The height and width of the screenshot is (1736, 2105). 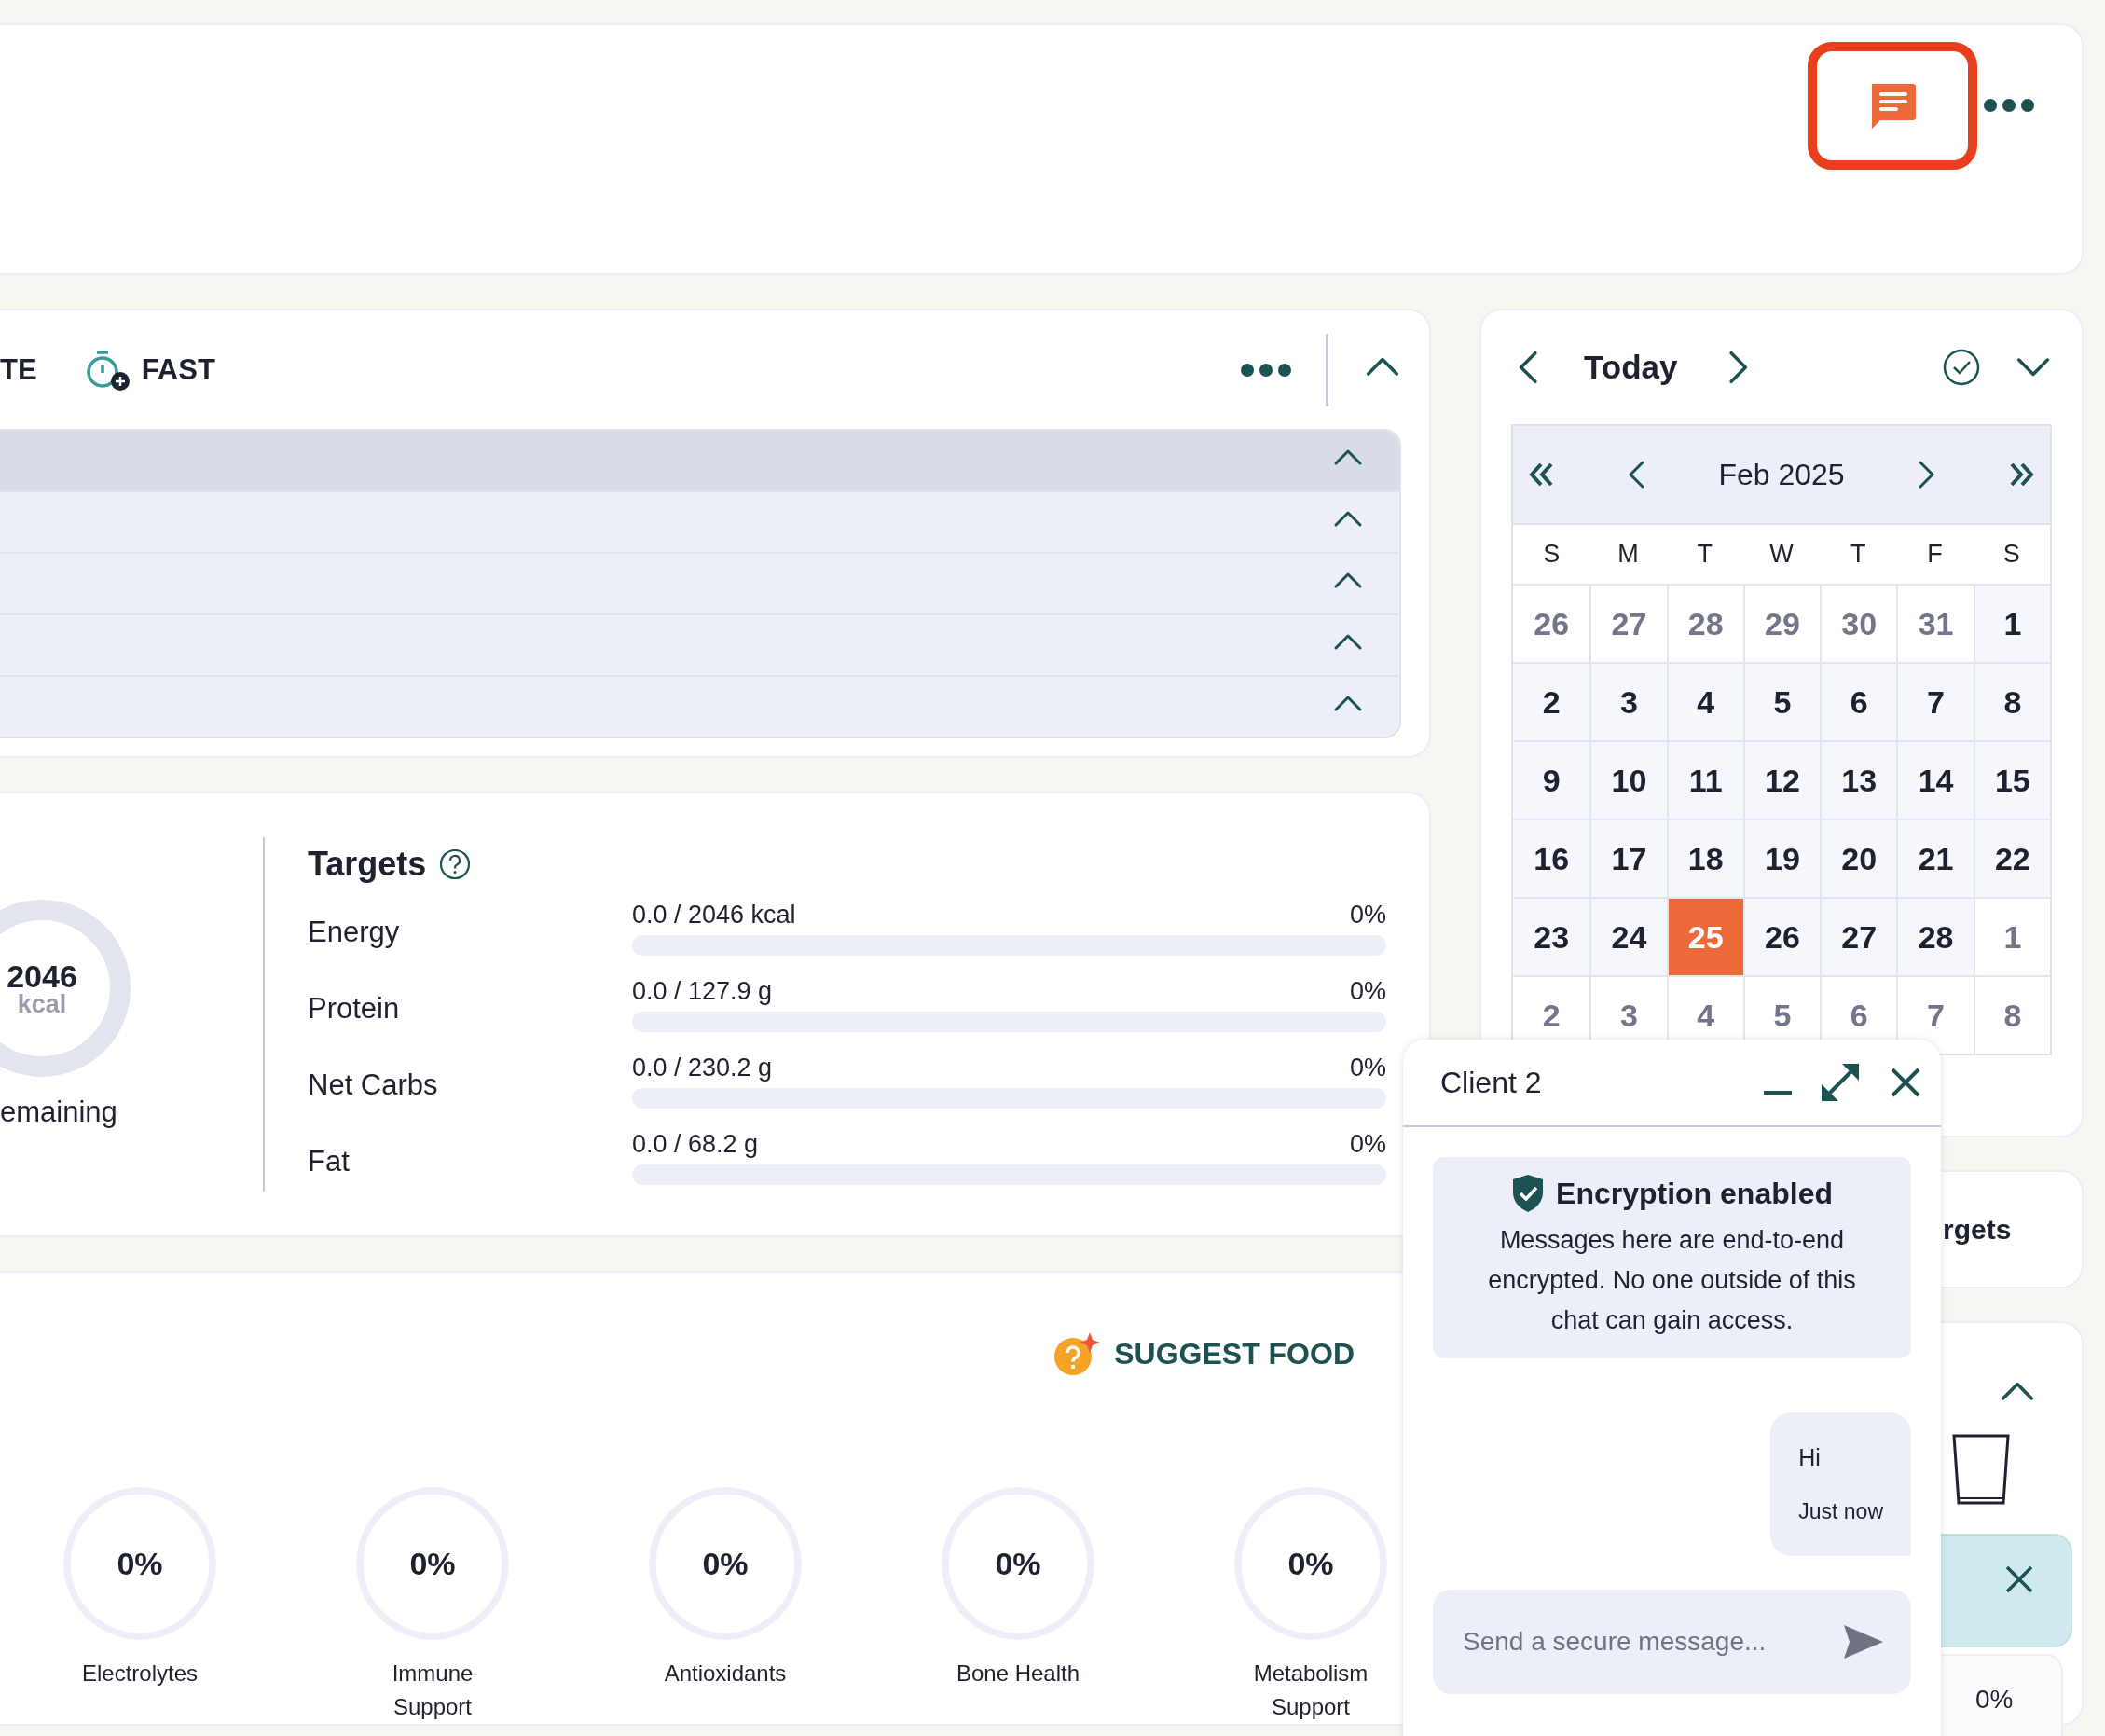 I want to click on calendar-day: 7, so click(x=1935, y=701).